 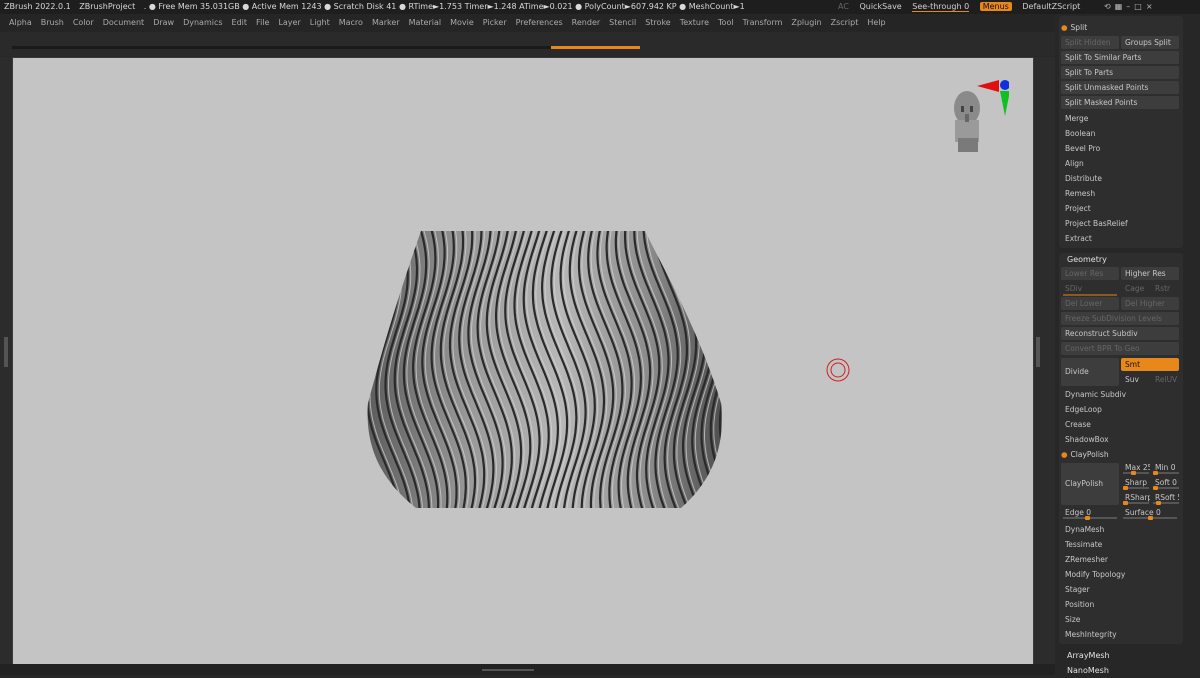 What do you see at coordinates (6, 352) in the screenshot?
I see `left-shelf-handle` at bounding box center [6, 352].